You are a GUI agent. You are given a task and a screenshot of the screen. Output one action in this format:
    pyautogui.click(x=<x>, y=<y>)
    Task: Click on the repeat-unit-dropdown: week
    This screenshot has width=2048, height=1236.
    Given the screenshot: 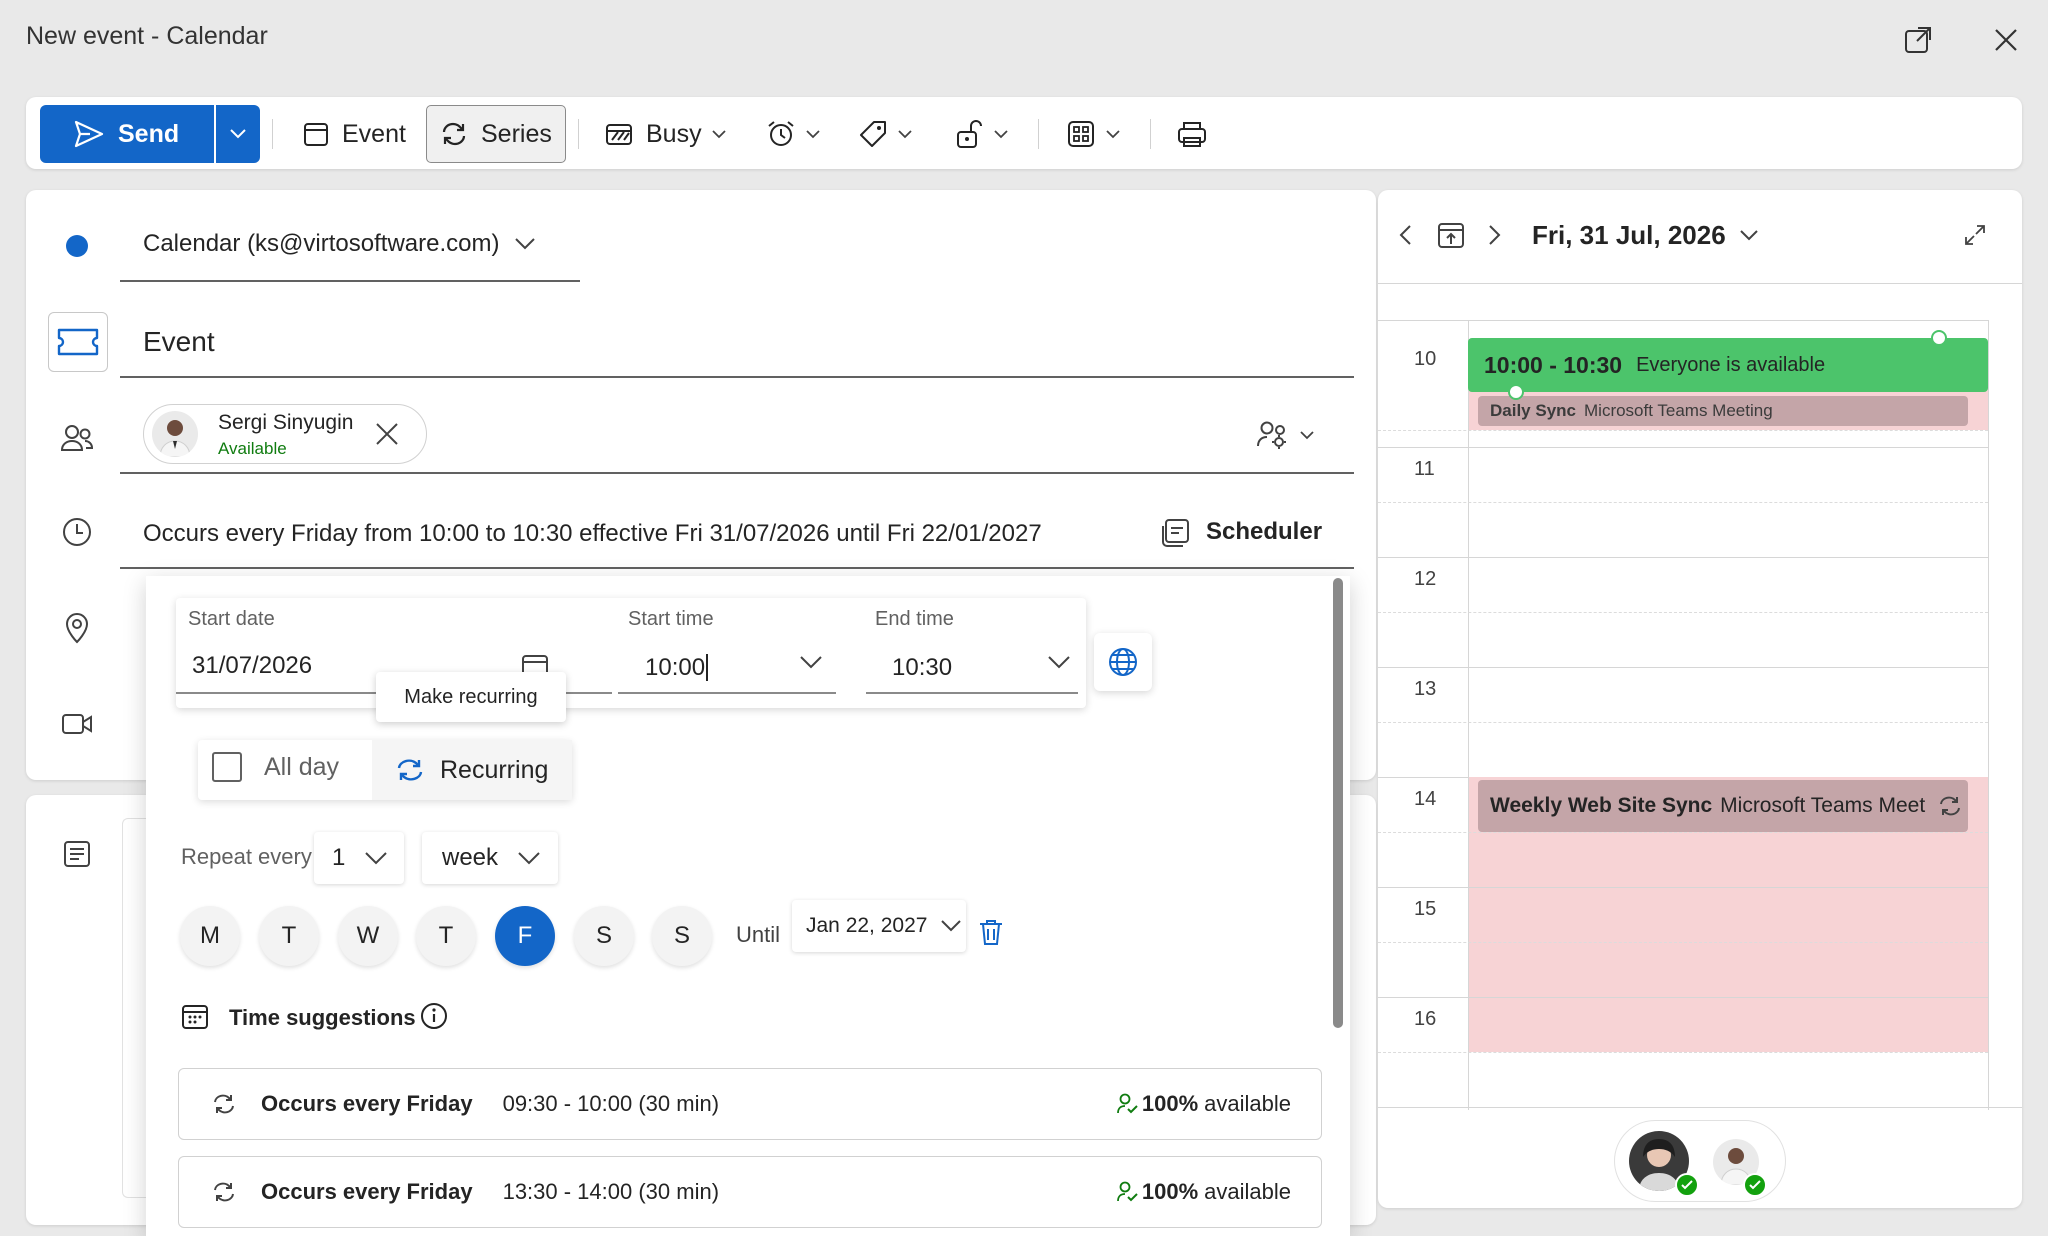 What is the action you would take?
    pyautogui.click(x=490, y=858)
    